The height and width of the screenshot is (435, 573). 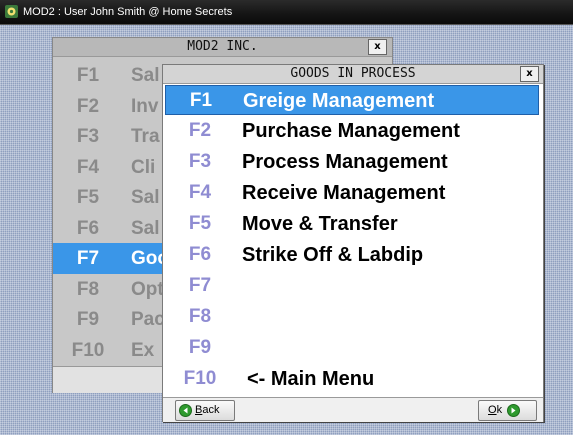 What do you see at coordinates (352, 317) in the screenshot?
I see `menu-item-f8: F8` at bounding box center [352, 317].